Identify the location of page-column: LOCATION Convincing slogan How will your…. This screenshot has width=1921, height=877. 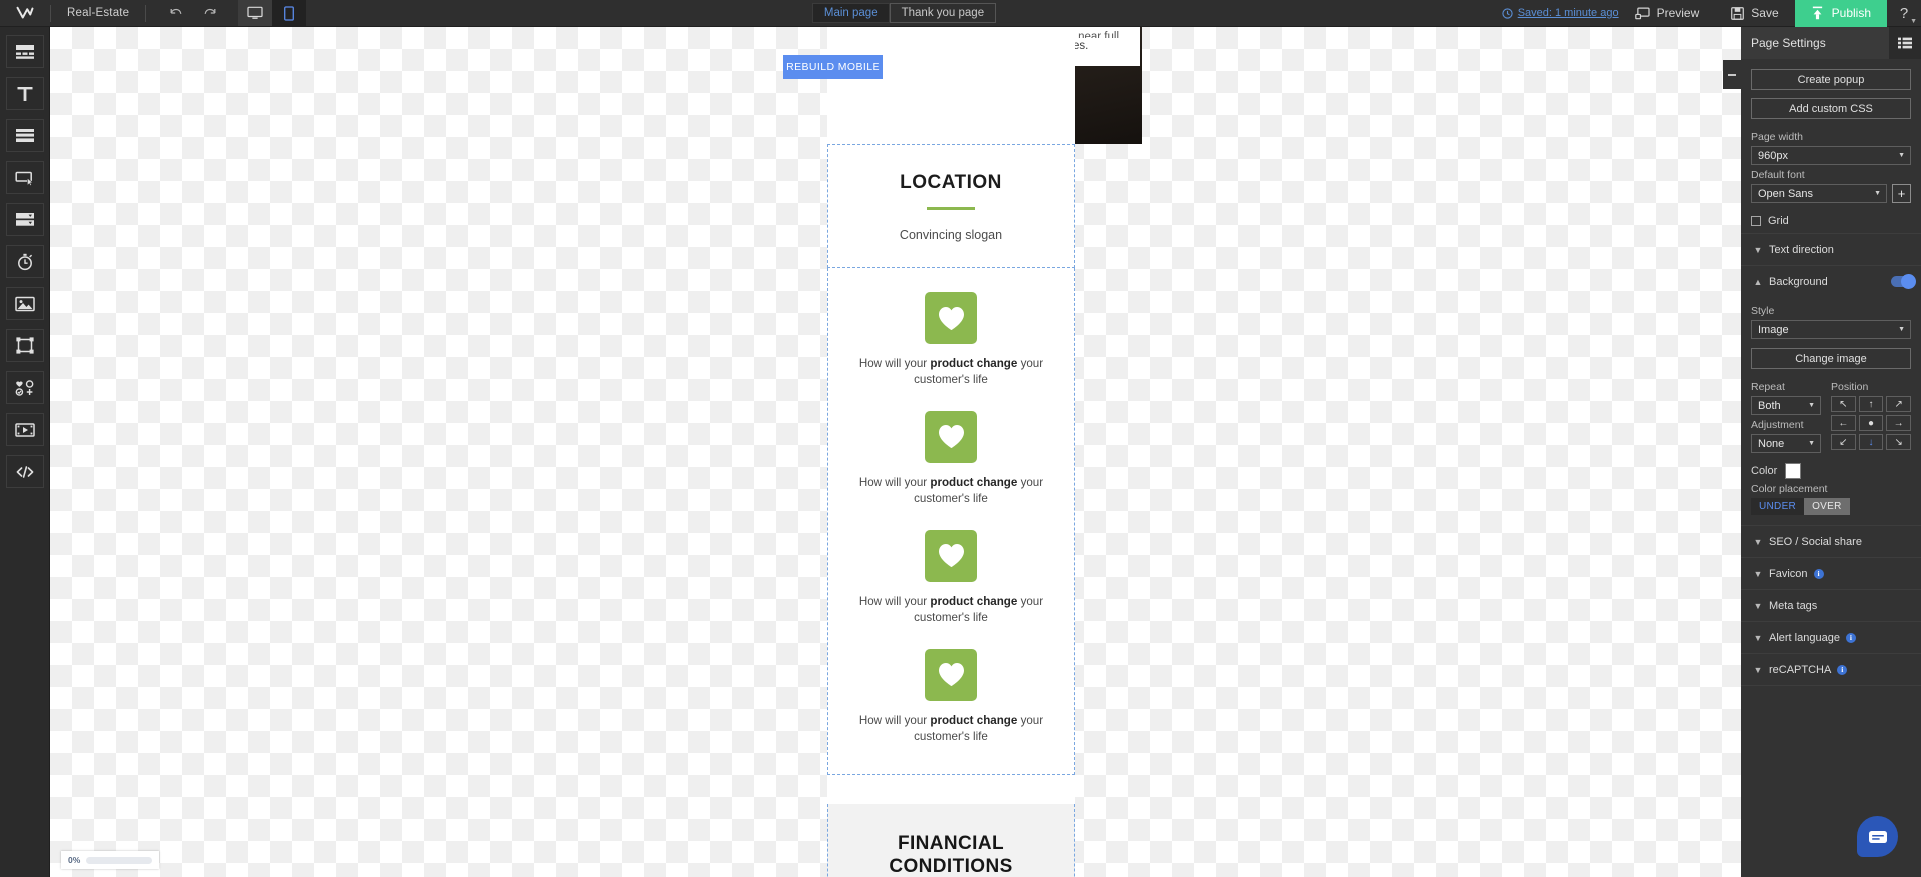
(951, 452).